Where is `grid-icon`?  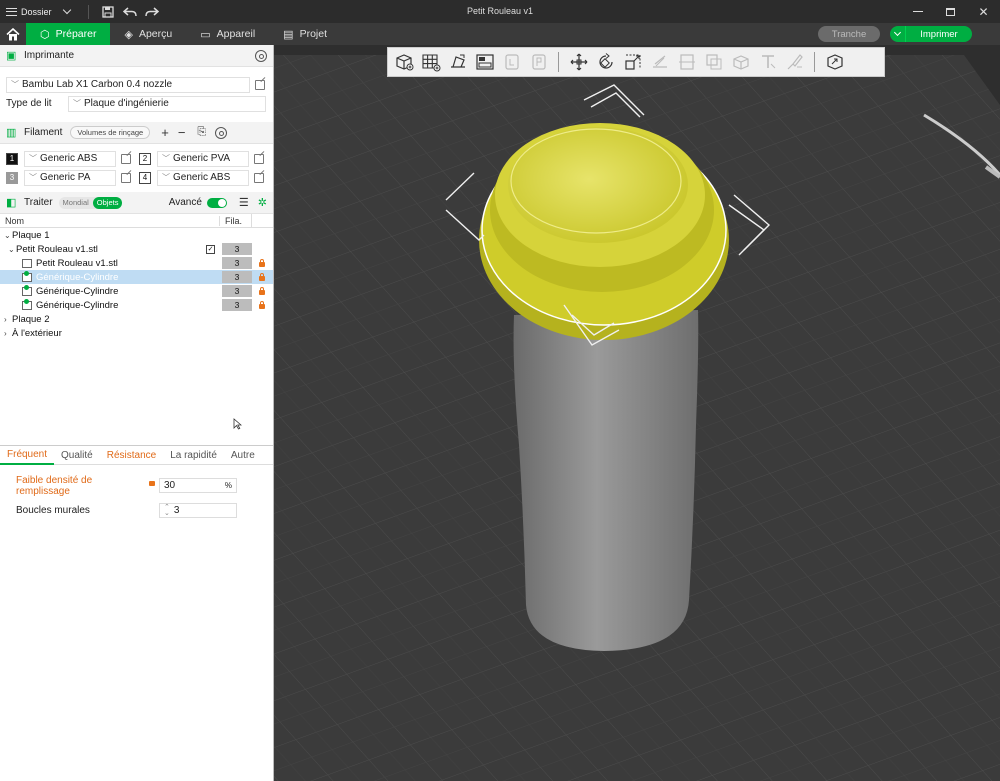
grid-icon is located at coordinates (430, 63).